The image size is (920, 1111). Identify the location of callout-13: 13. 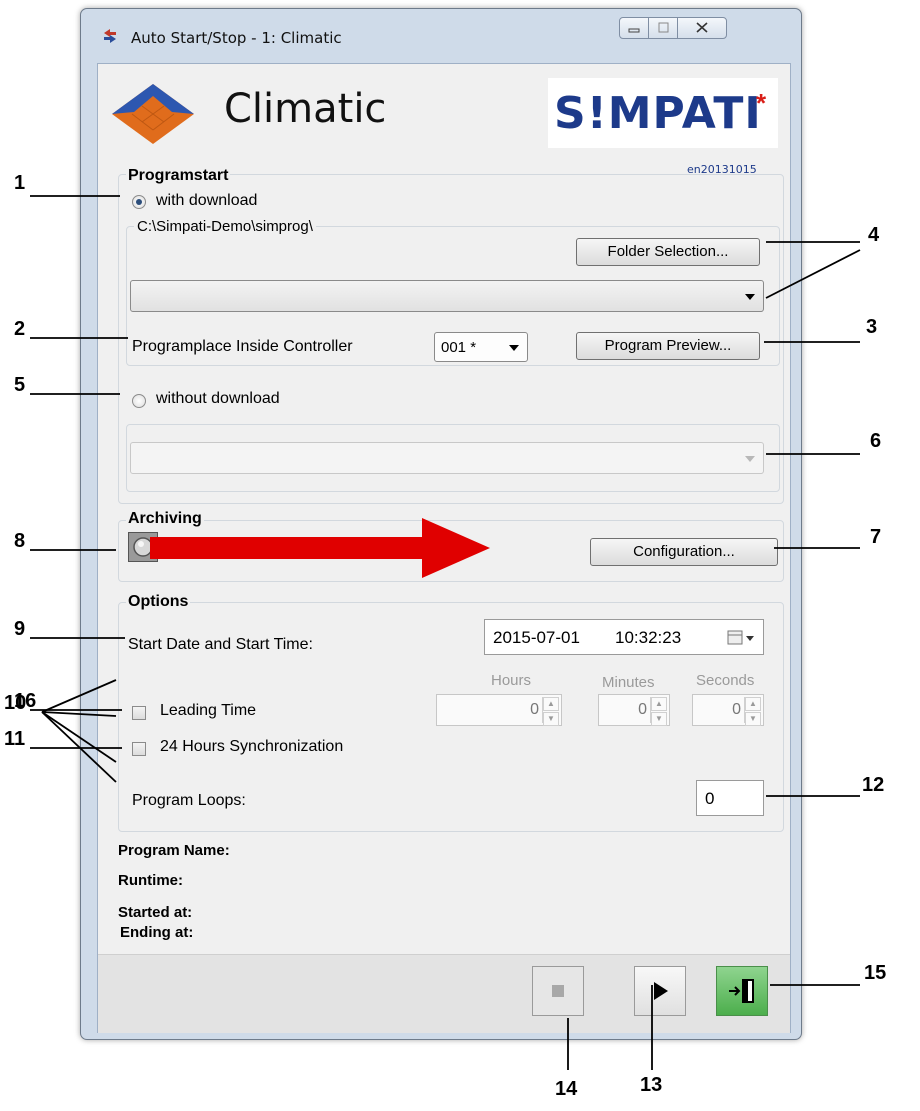
(651, 1085).